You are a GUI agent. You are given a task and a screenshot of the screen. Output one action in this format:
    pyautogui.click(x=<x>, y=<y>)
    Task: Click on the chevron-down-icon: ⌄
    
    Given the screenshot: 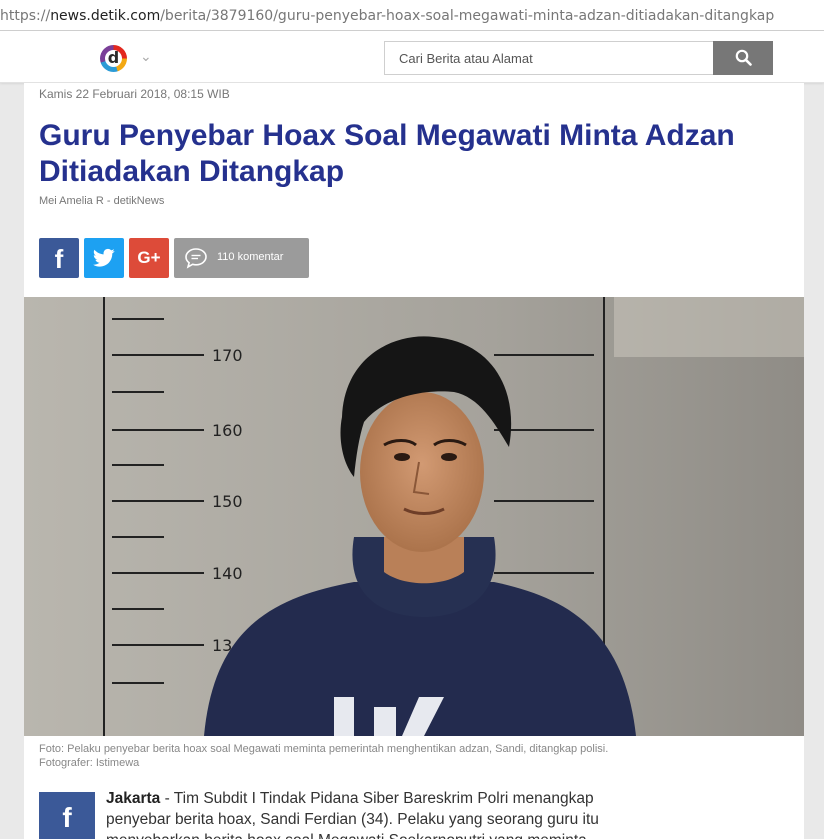 What is the action you would take?
    pyautogui.click(x=146, y=57)
    